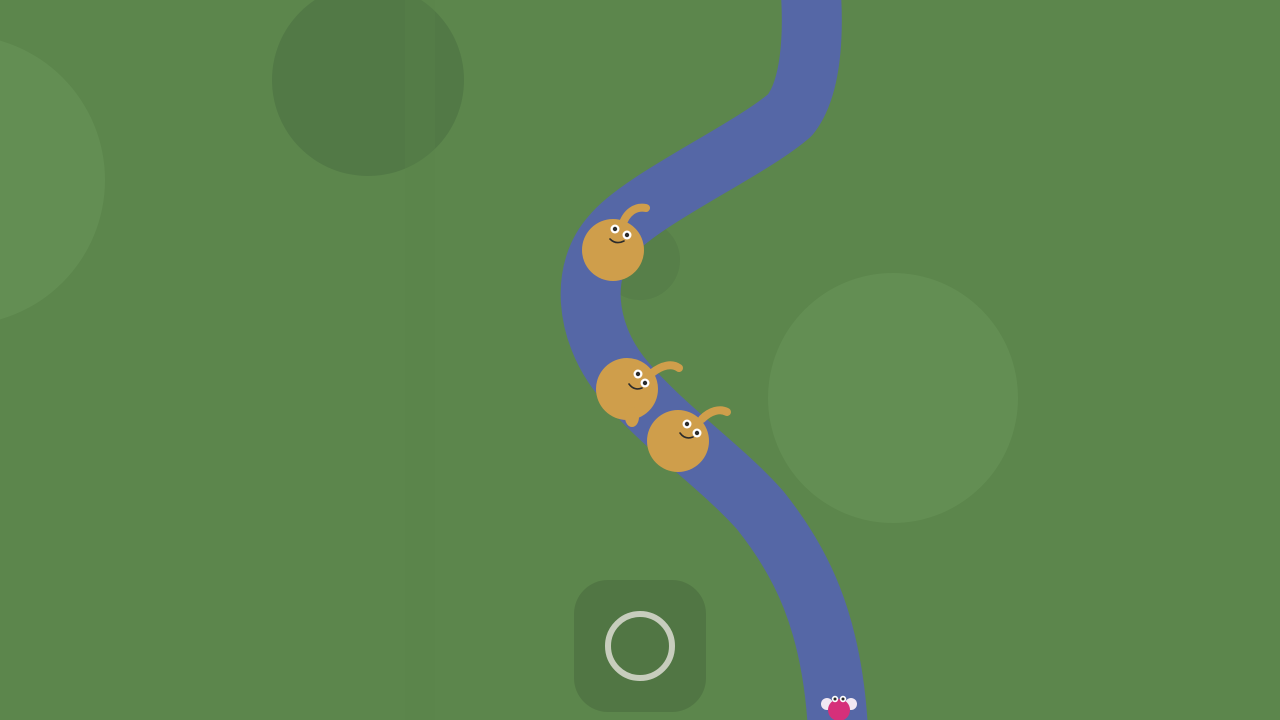  What do you see at coordinates (615, 229) in the screenshot?
I see `creature-1-pupil-left` at bounding box center [615, 229].